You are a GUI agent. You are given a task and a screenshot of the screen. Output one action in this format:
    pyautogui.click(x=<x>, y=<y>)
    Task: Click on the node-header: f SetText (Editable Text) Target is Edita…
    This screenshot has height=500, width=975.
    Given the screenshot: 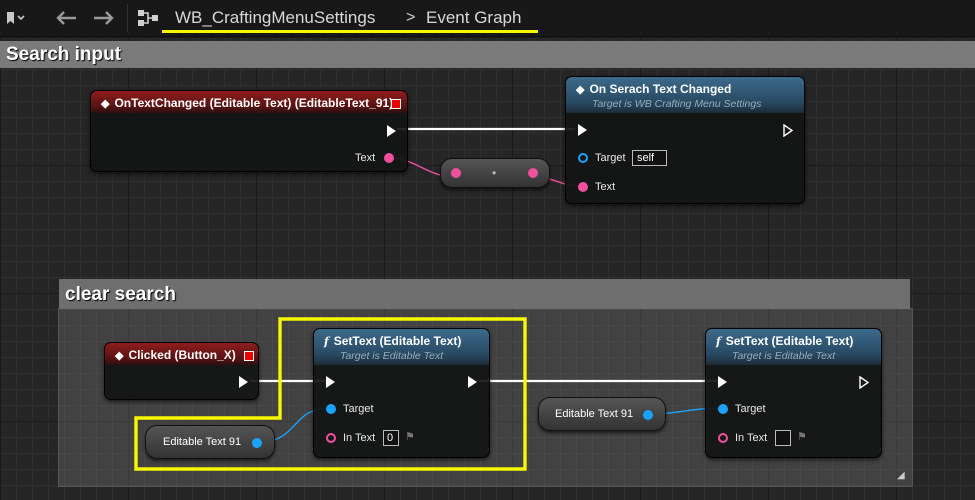 What is the action you would take?
    pyautogui.click(x=793, y=347)
    